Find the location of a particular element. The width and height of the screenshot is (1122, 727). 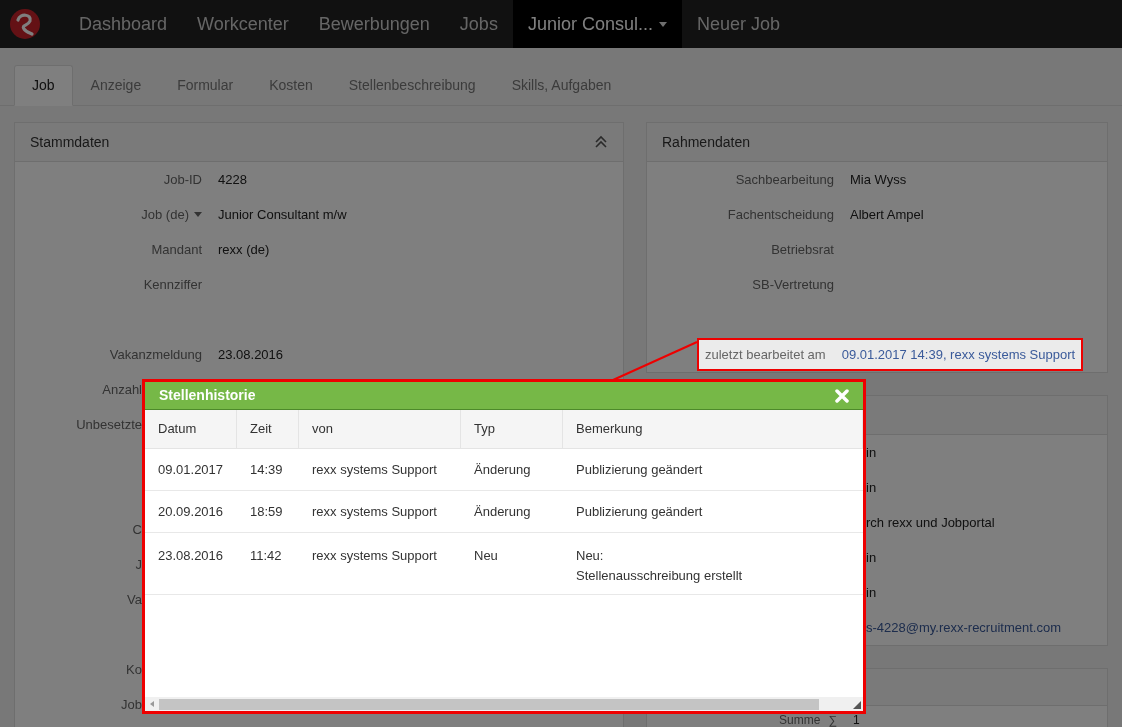

scrollbar-thumb is located at coordinates (489, 704).